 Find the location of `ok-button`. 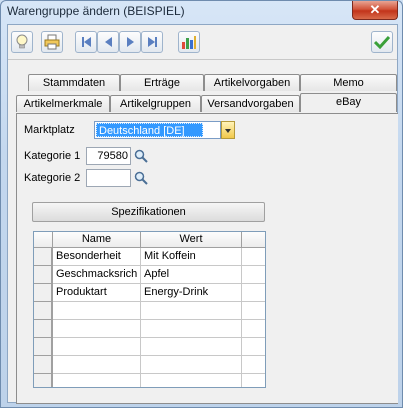

ok-button is located at coordinates (382, 42).